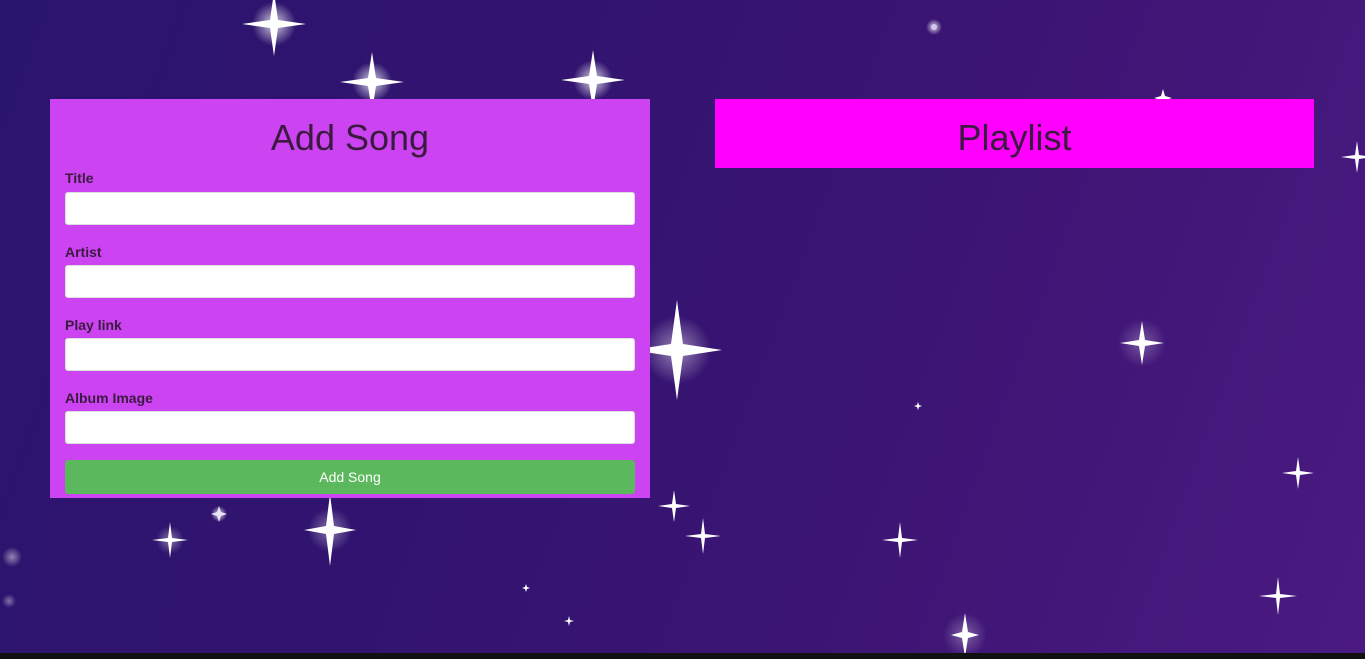 The height and width of the screenshot is (659, 1365). What do you see at coordinates (350, 208) in the screenshot?
I see `title-input` at bounding box center [350, 208].